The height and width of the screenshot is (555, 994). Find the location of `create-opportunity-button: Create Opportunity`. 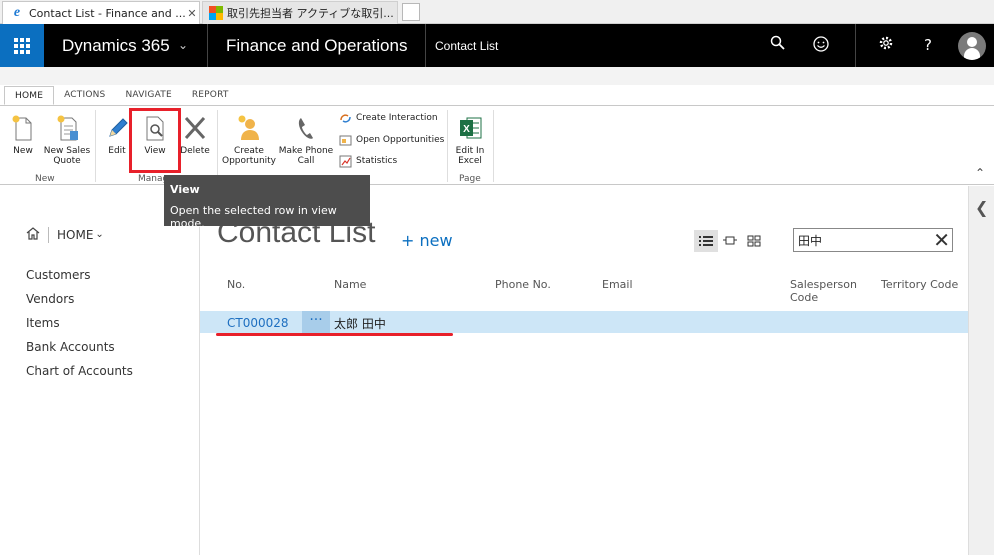

create-opportunity-button: Create Opportunity is located at coordinates (249, 140).